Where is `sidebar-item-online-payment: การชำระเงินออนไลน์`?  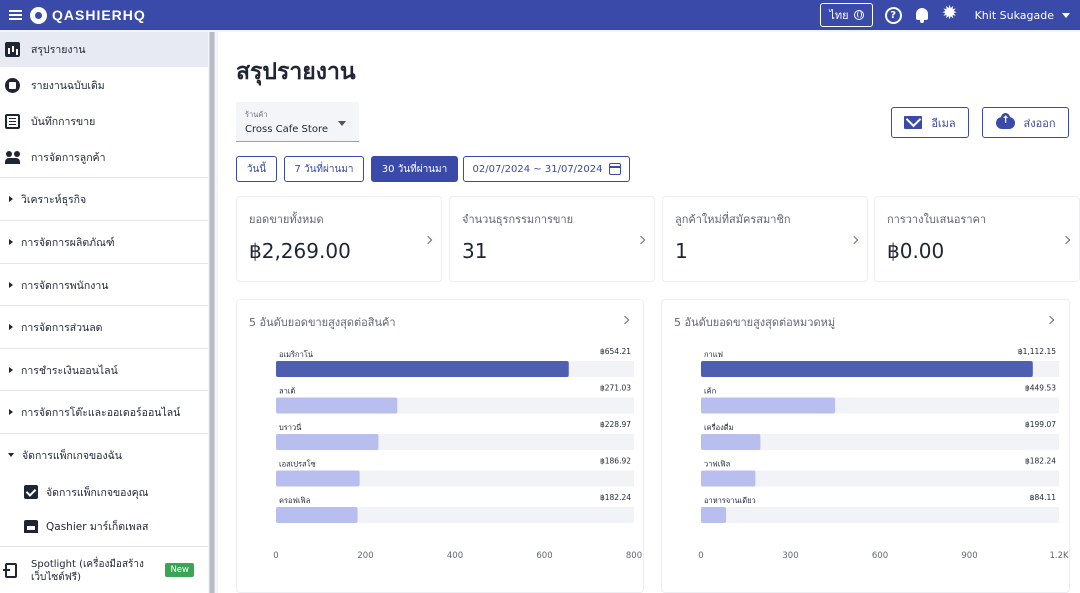
sidebar-item-online-payment: การชำระเงินออนไลน์ is located at coordinates (104, 370).